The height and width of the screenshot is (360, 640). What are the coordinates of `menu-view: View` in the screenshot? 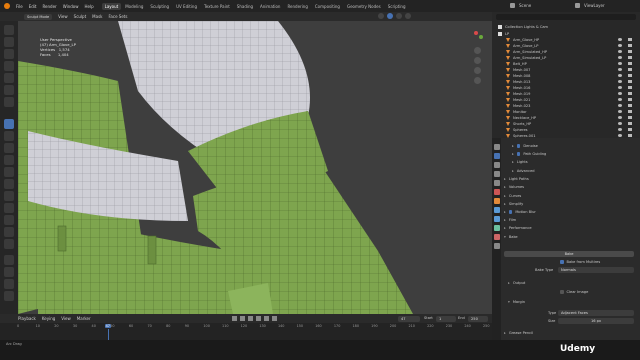 It's located at (63, 16).